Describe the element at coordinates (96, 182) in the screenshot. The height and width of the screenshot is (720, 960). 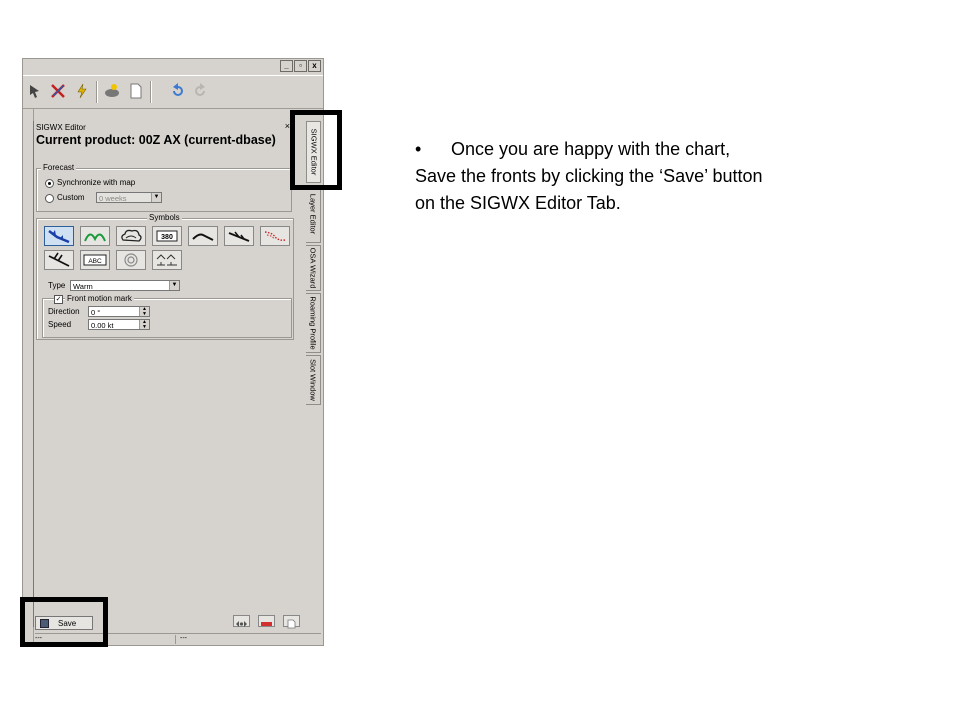
I see `sync-label: Synchronize with map` at that location.